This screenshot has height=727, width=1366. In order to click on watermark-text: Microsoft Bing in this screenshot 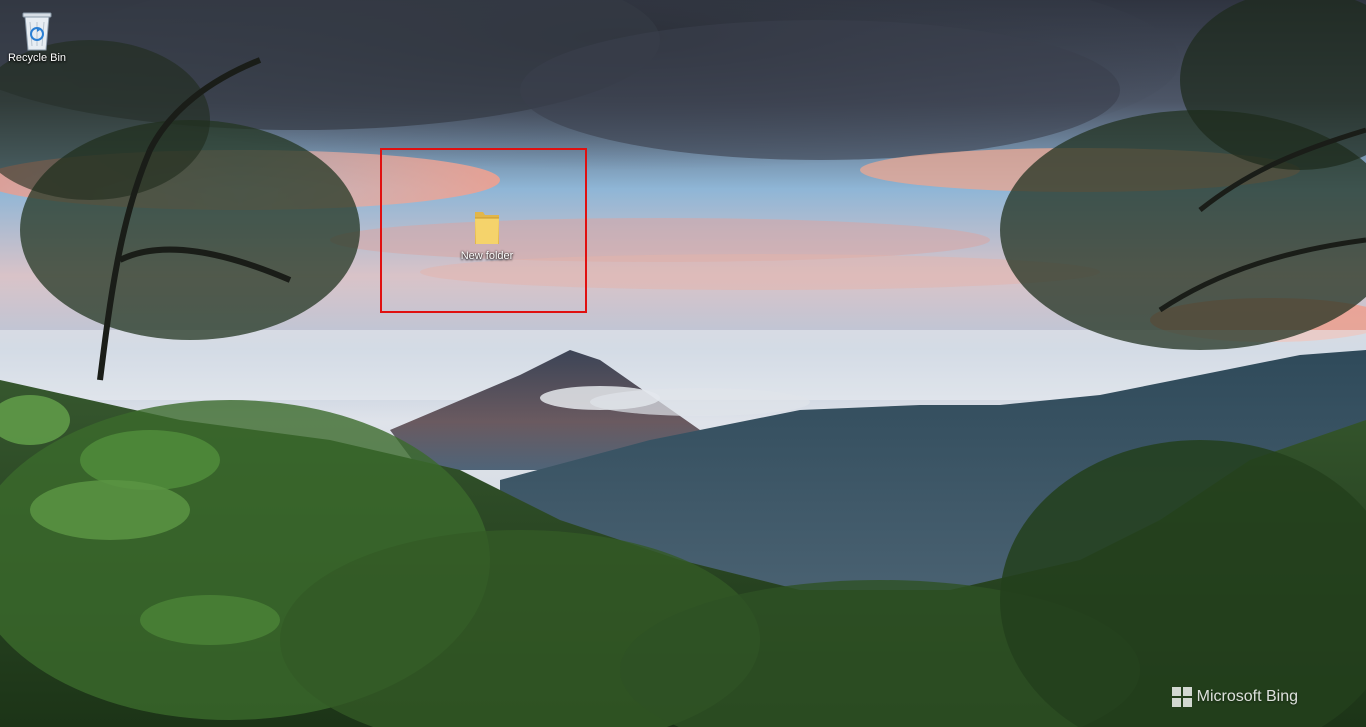, I will do `click(1247, 696)`.